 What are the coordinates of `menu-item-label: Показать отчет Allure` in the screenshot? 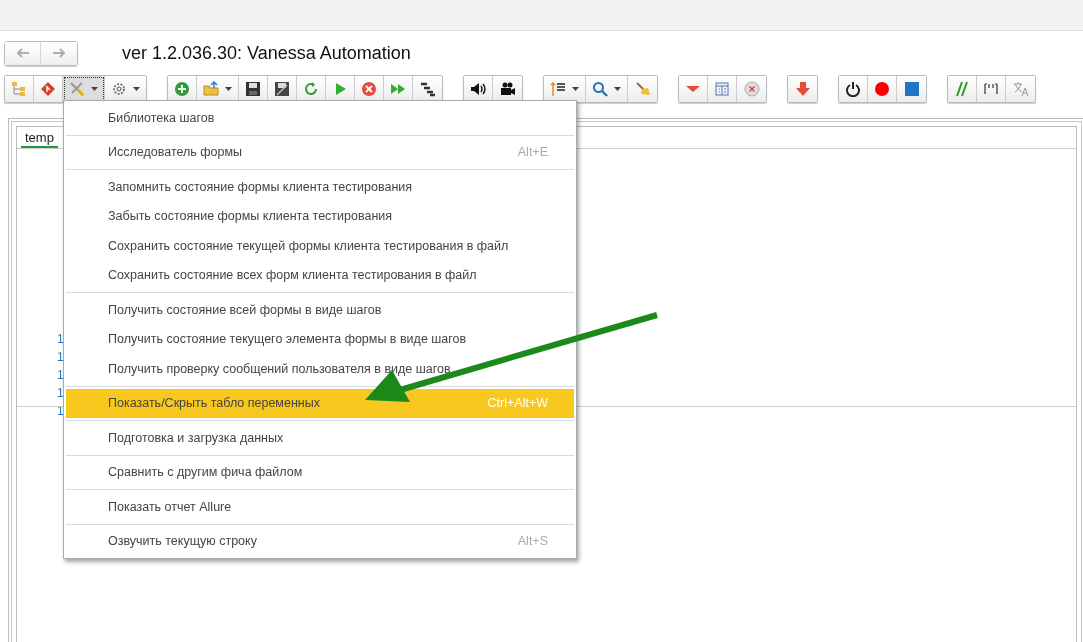 It's located at (170, 506).